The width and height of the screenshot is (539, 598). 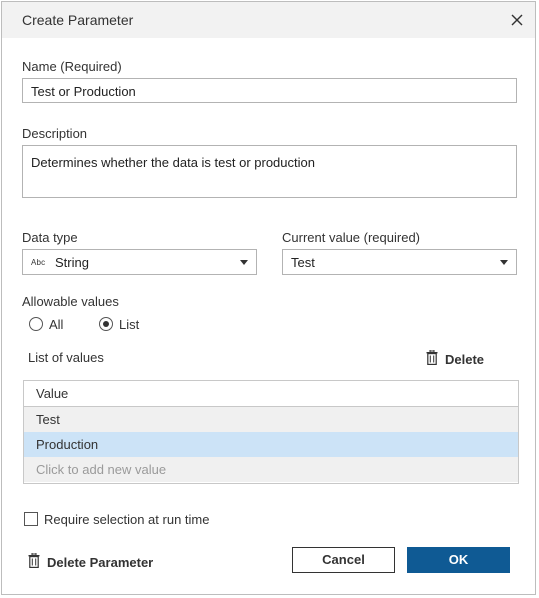 What do you see at coordinates (271, 419) in the screenshot?
I see `table-row: Test` at bounding box center [271, 419].